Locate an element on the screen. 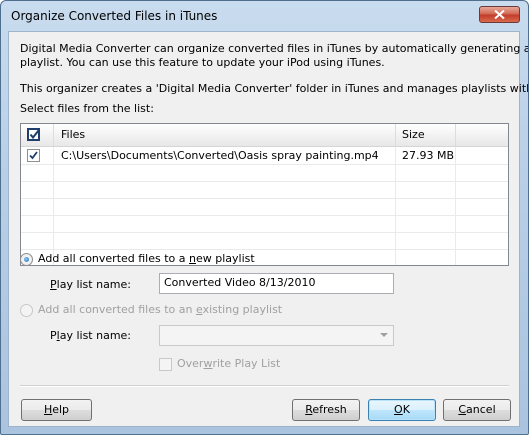 The image size is (529, 435). row-checkbox is located at coordinates (33, 155).